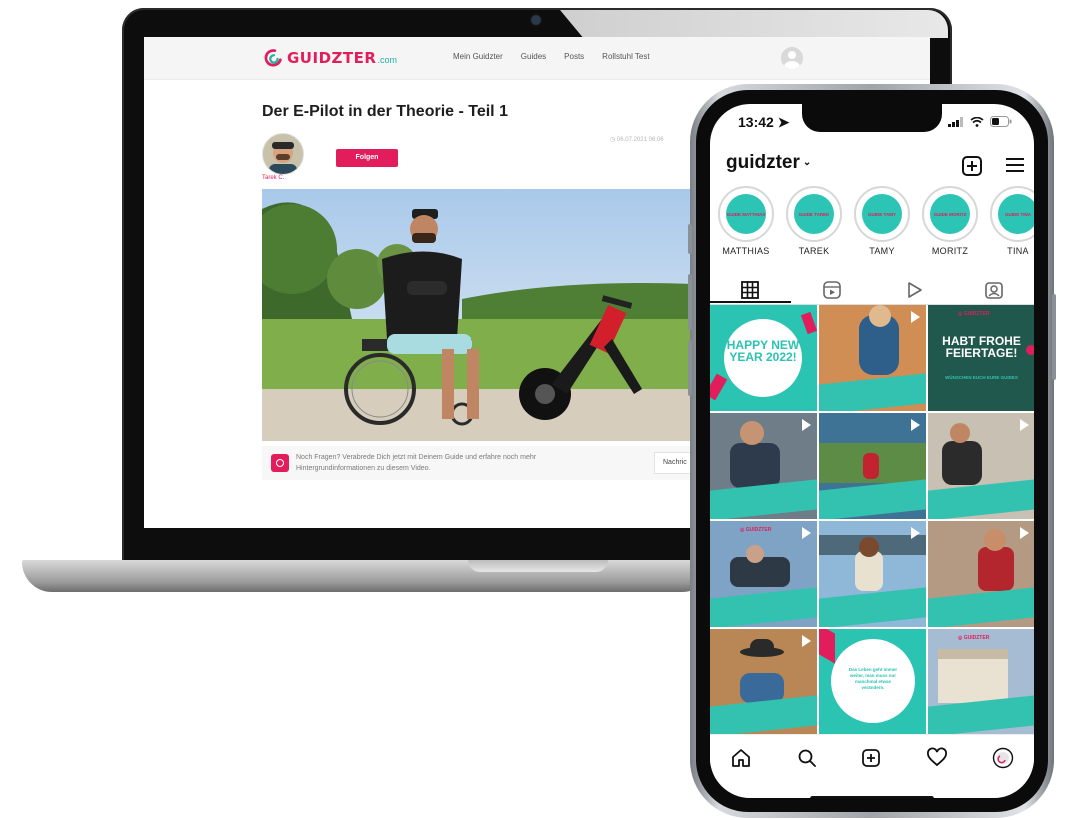 This screenshot has width=1072, height=820. Describe the element at coordinates (872, 797) in the screenshot. I see `home-indicator` at that location.